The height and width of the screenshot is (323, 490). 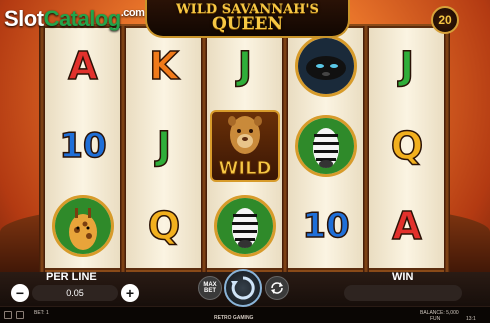 I want to click on spin-button, so click(x=243, y=288).